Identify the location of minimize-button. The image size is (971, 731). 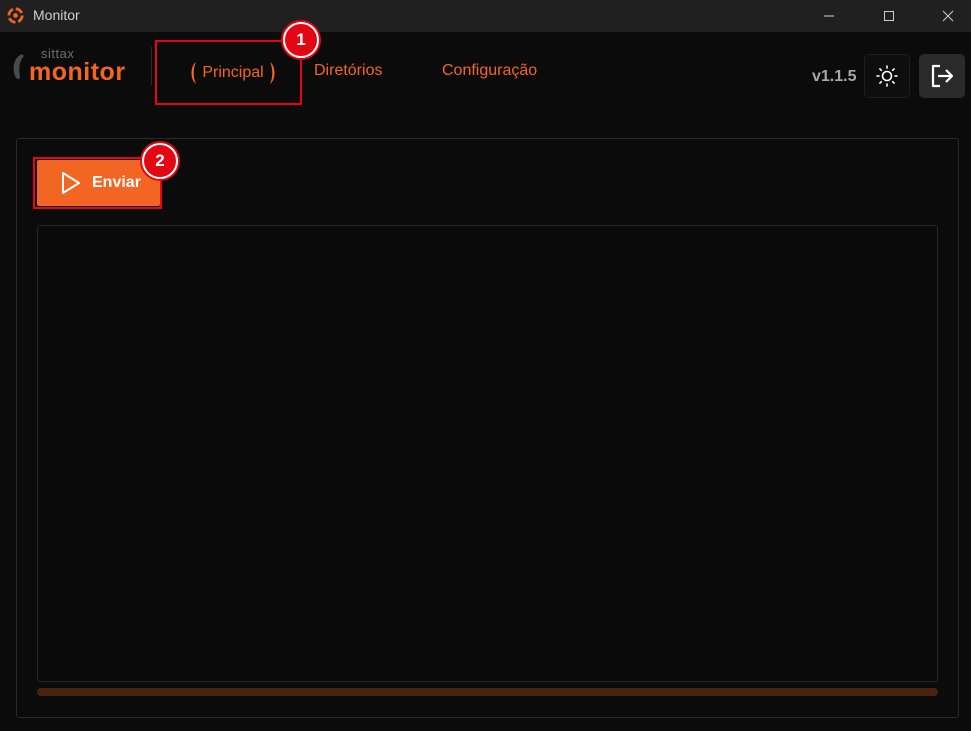
(829, 16).